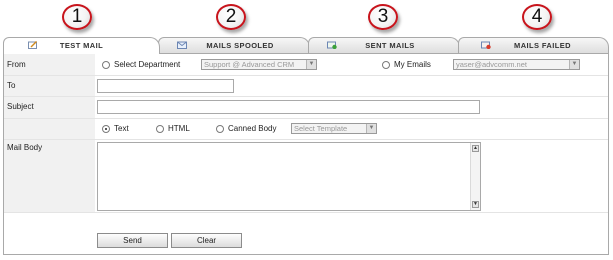 Image resolution: width=613 pixels, height=260 pixels. I want to click on mail-body-scrollbar: ▲ ▼, so click(475, 176).